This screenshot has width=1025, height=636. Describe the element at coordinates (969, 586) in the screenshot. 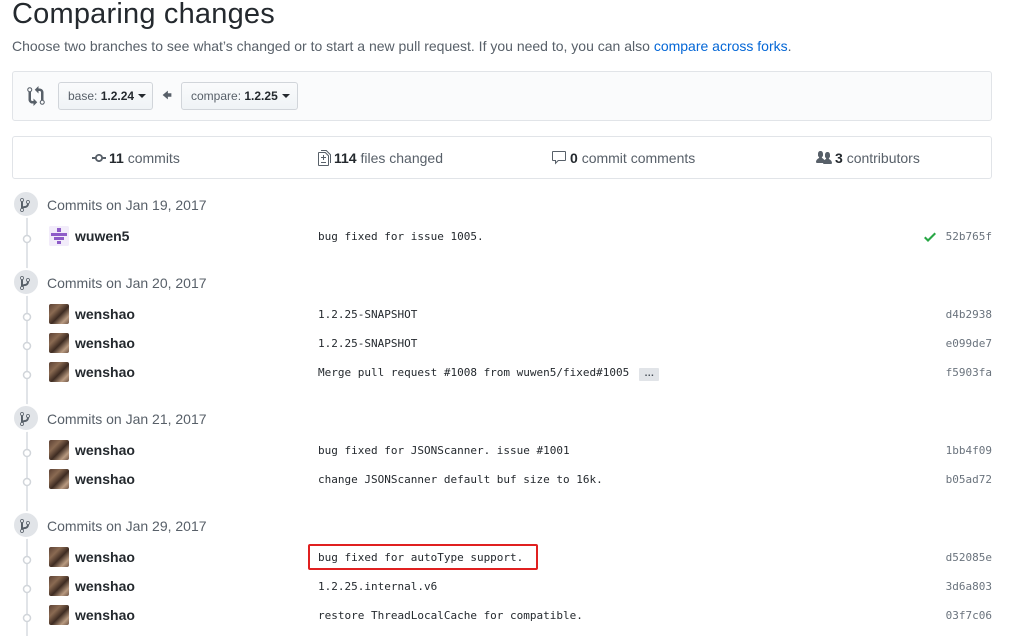

I see `commit-sha-link: 3d6a803` at that location.